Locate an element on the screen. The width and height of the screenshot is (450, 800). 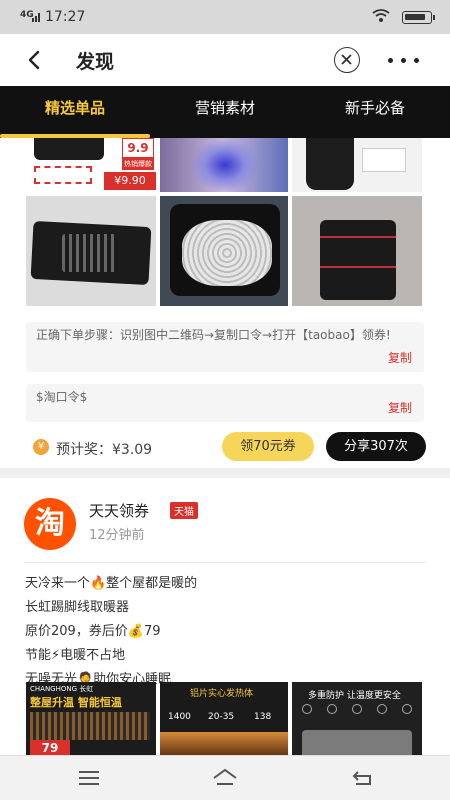
post-text-line: 节能⚡电暖不占地 is located at coordinates (75, 655).